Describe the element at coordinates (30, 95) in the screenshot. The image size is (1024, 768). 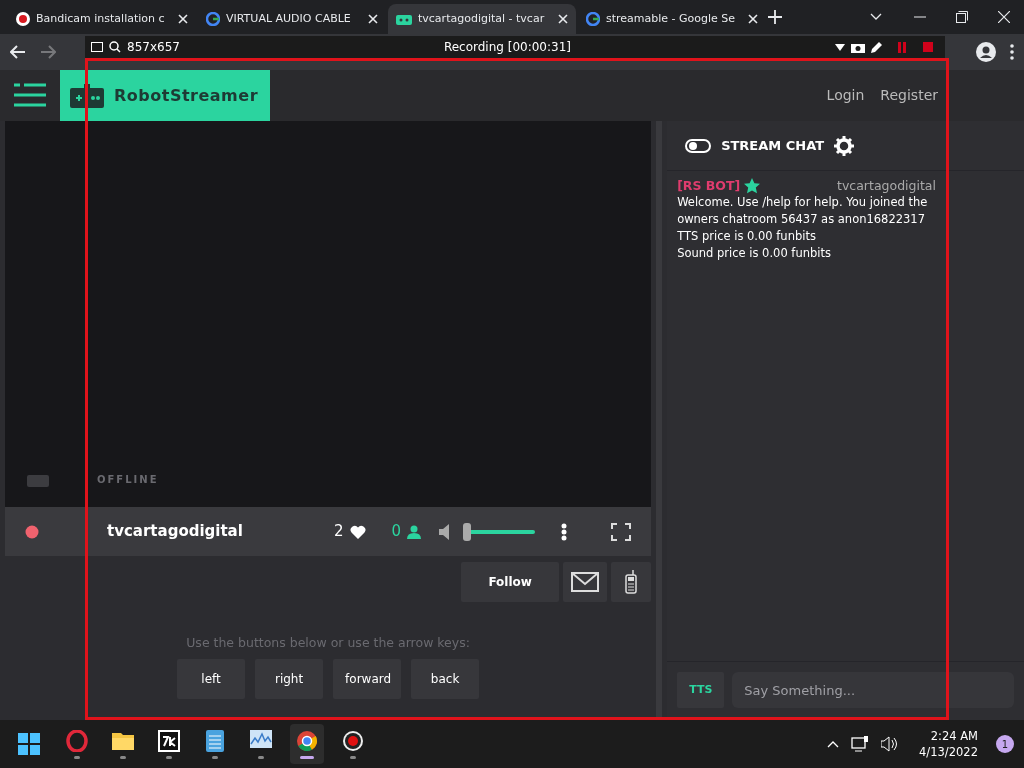
I see `menu-icon` at that location.